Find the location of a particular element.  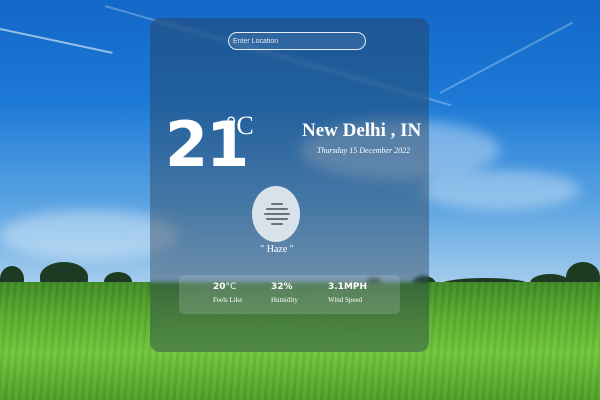

city-name: New Delhi , IN is located at coordinates (362, 130).